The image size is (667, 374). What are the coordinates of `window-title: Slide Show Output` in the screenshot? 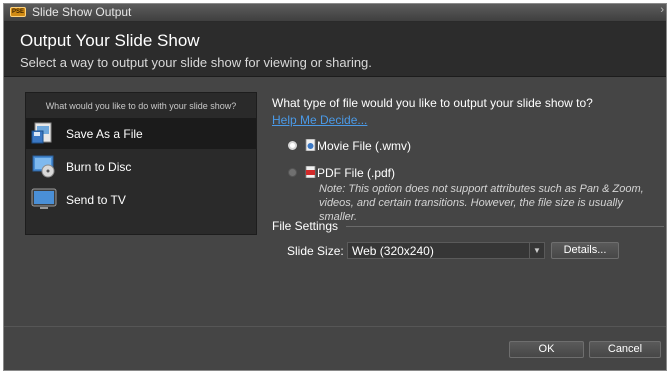 It's located at (82, 12).